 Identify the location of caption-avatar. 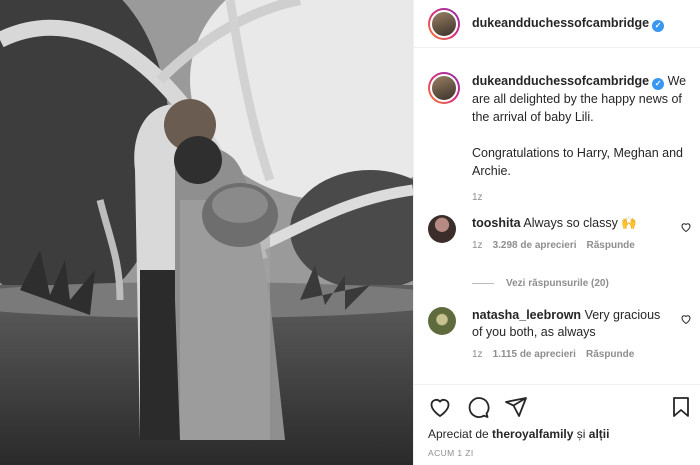
(444, 88).